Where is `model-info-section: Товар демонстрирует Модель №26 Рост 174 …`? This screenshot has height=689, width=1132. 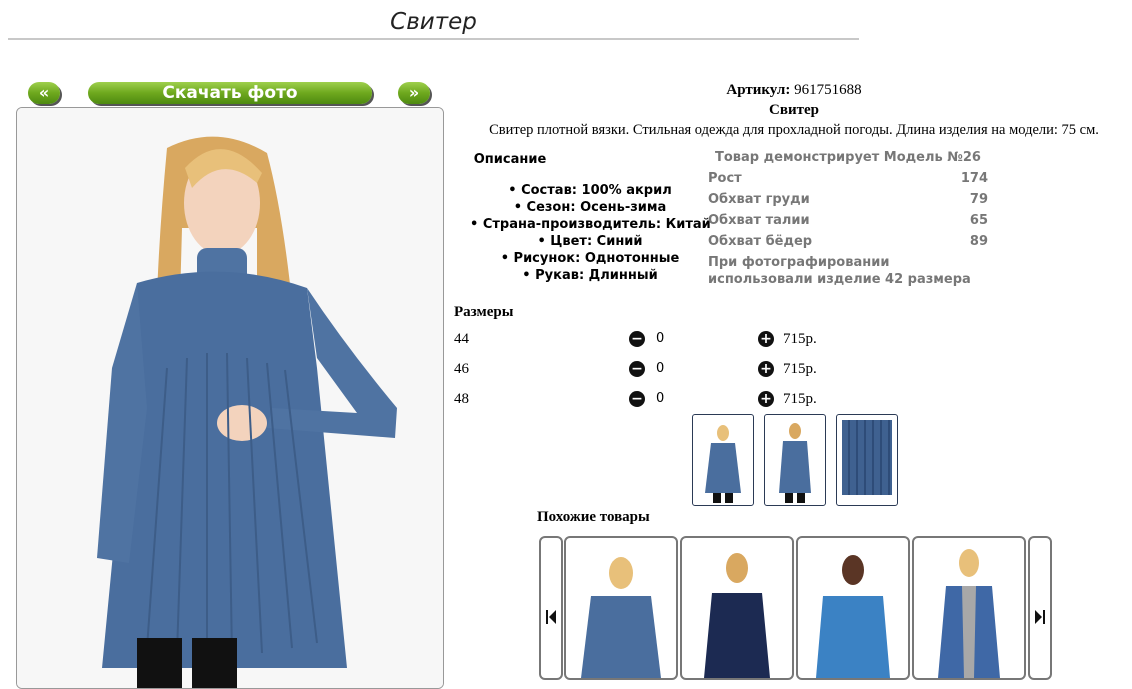 model-info-section: Товар демонстрирует Модель №26 Рост 174 … is located at coordinates (848, 218).